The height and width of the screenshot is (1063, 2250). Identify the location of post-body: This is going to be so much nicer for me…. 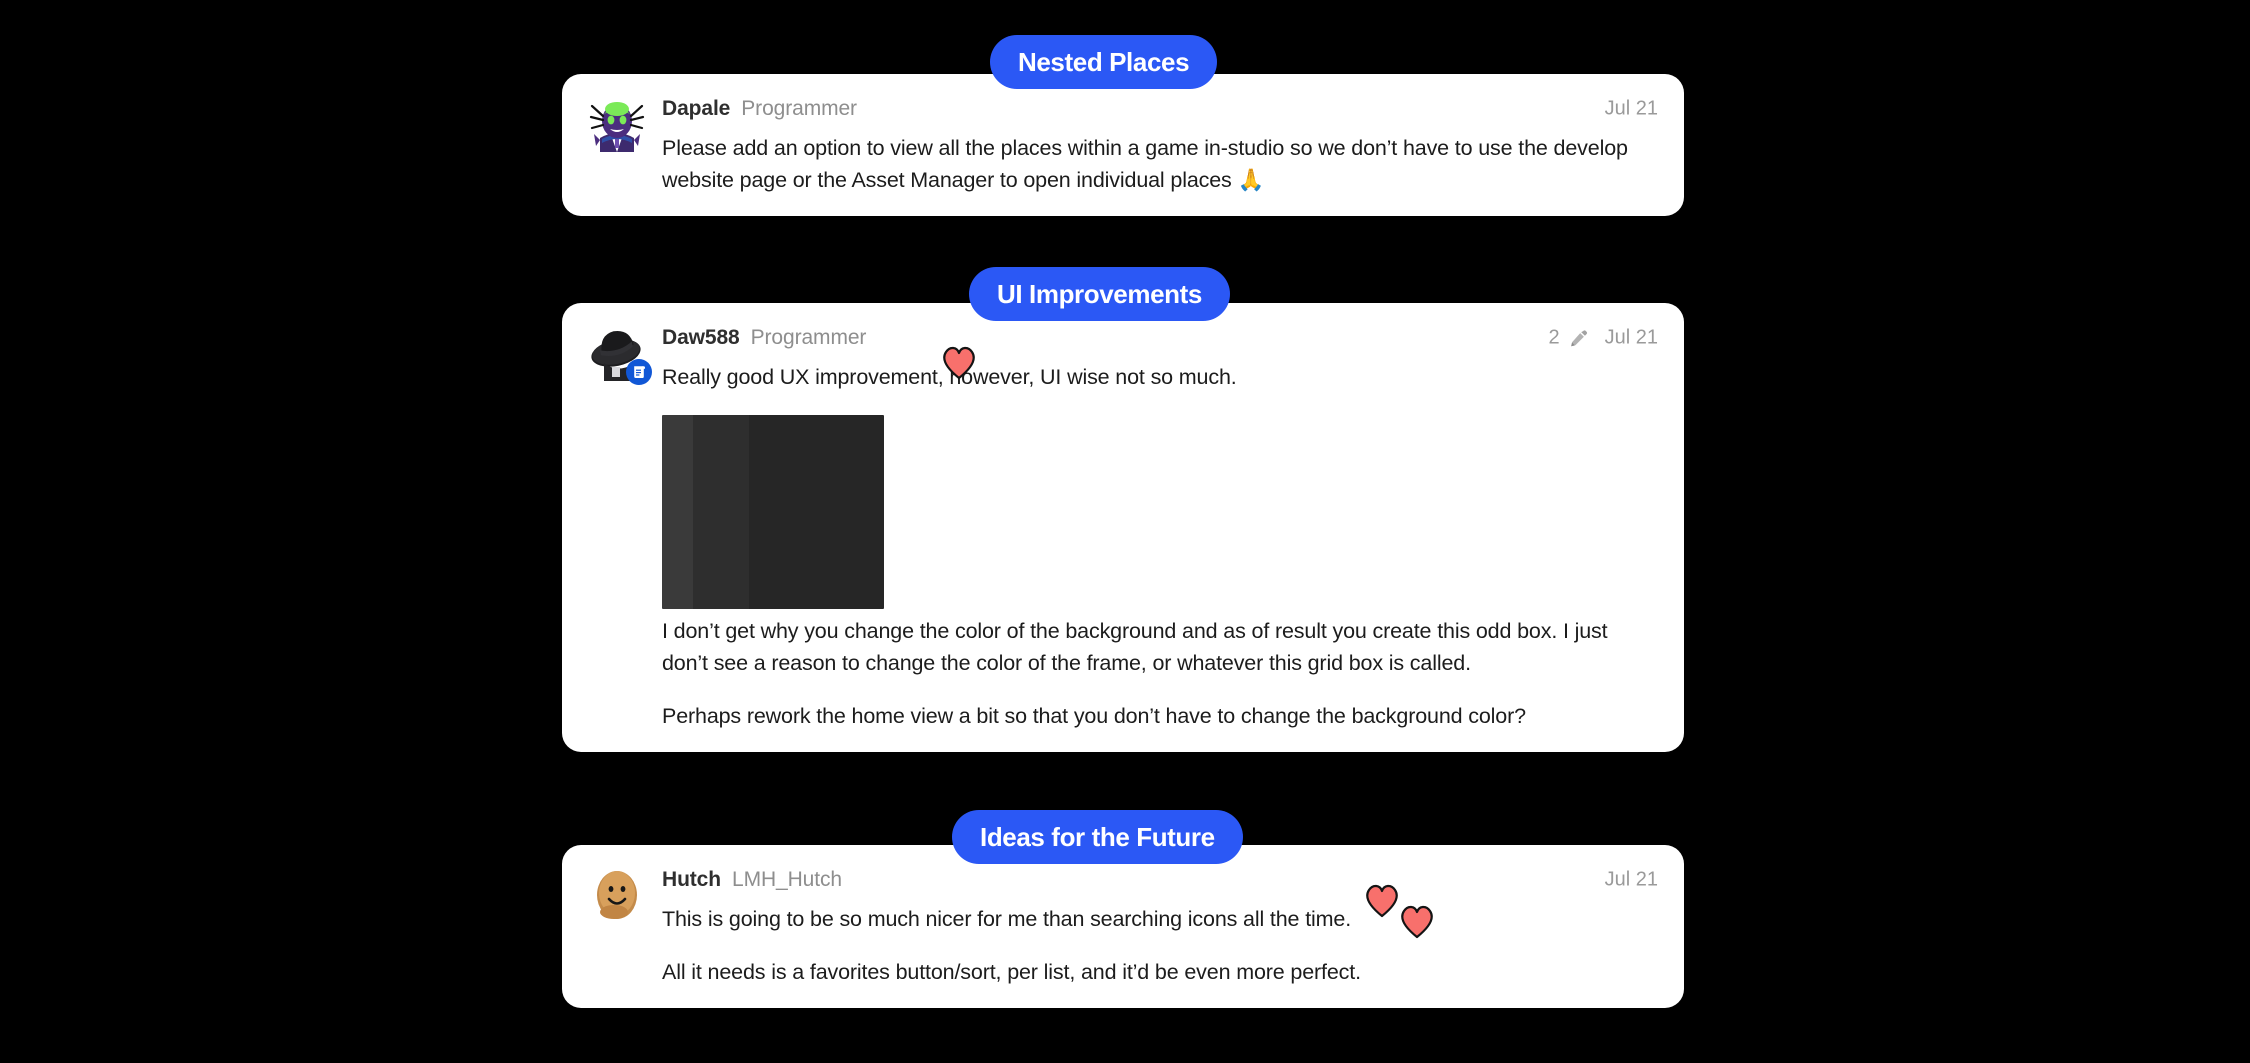
(1160, 945).